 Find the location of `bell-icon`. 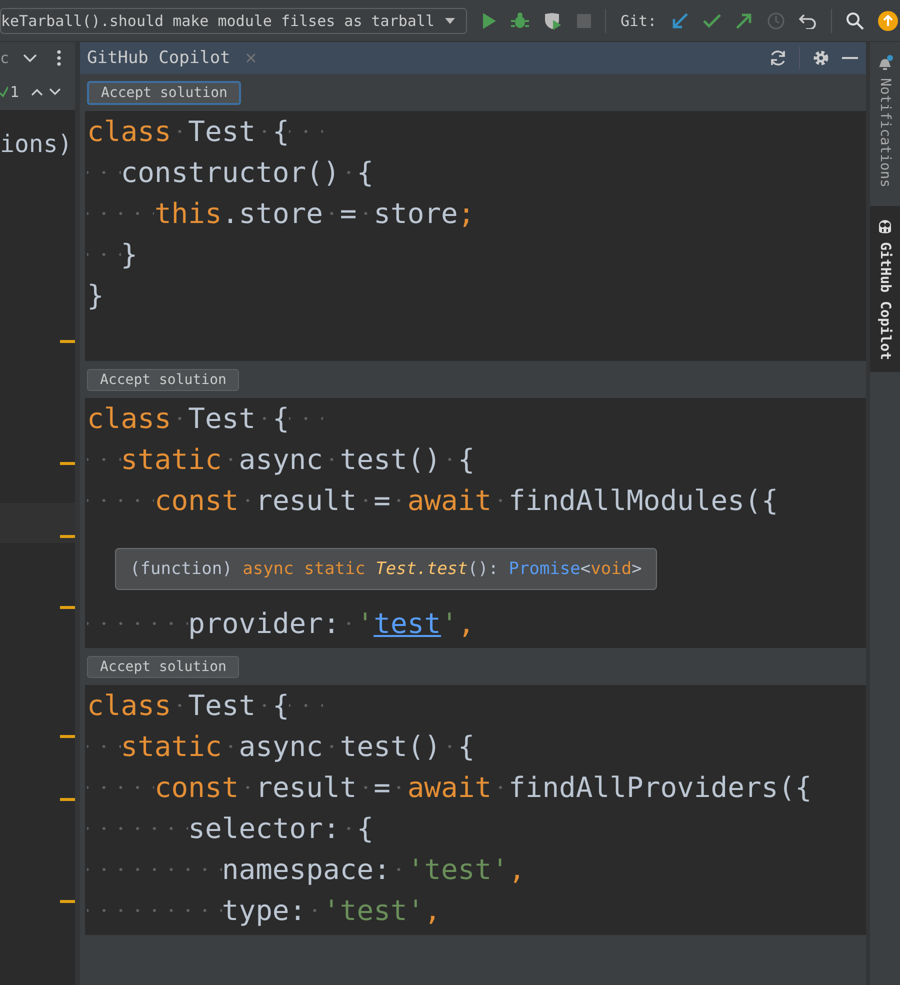

bell-icon is located at coordinates (885, 63).